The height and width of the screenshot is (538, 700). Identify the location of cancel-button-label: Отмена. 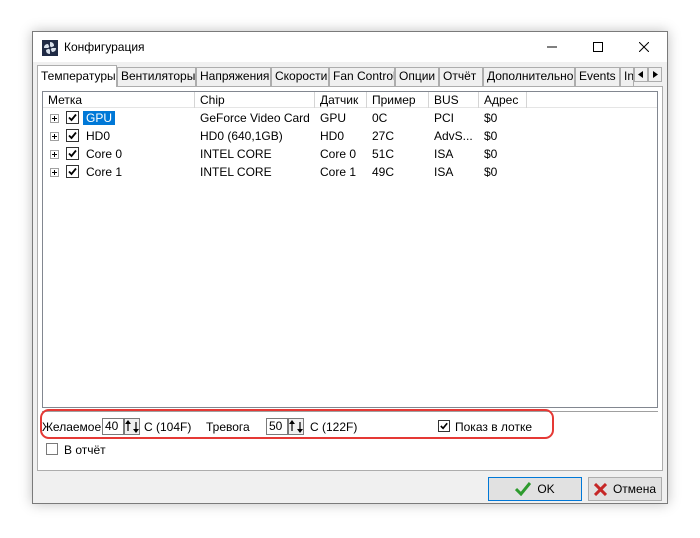
(634, 489).